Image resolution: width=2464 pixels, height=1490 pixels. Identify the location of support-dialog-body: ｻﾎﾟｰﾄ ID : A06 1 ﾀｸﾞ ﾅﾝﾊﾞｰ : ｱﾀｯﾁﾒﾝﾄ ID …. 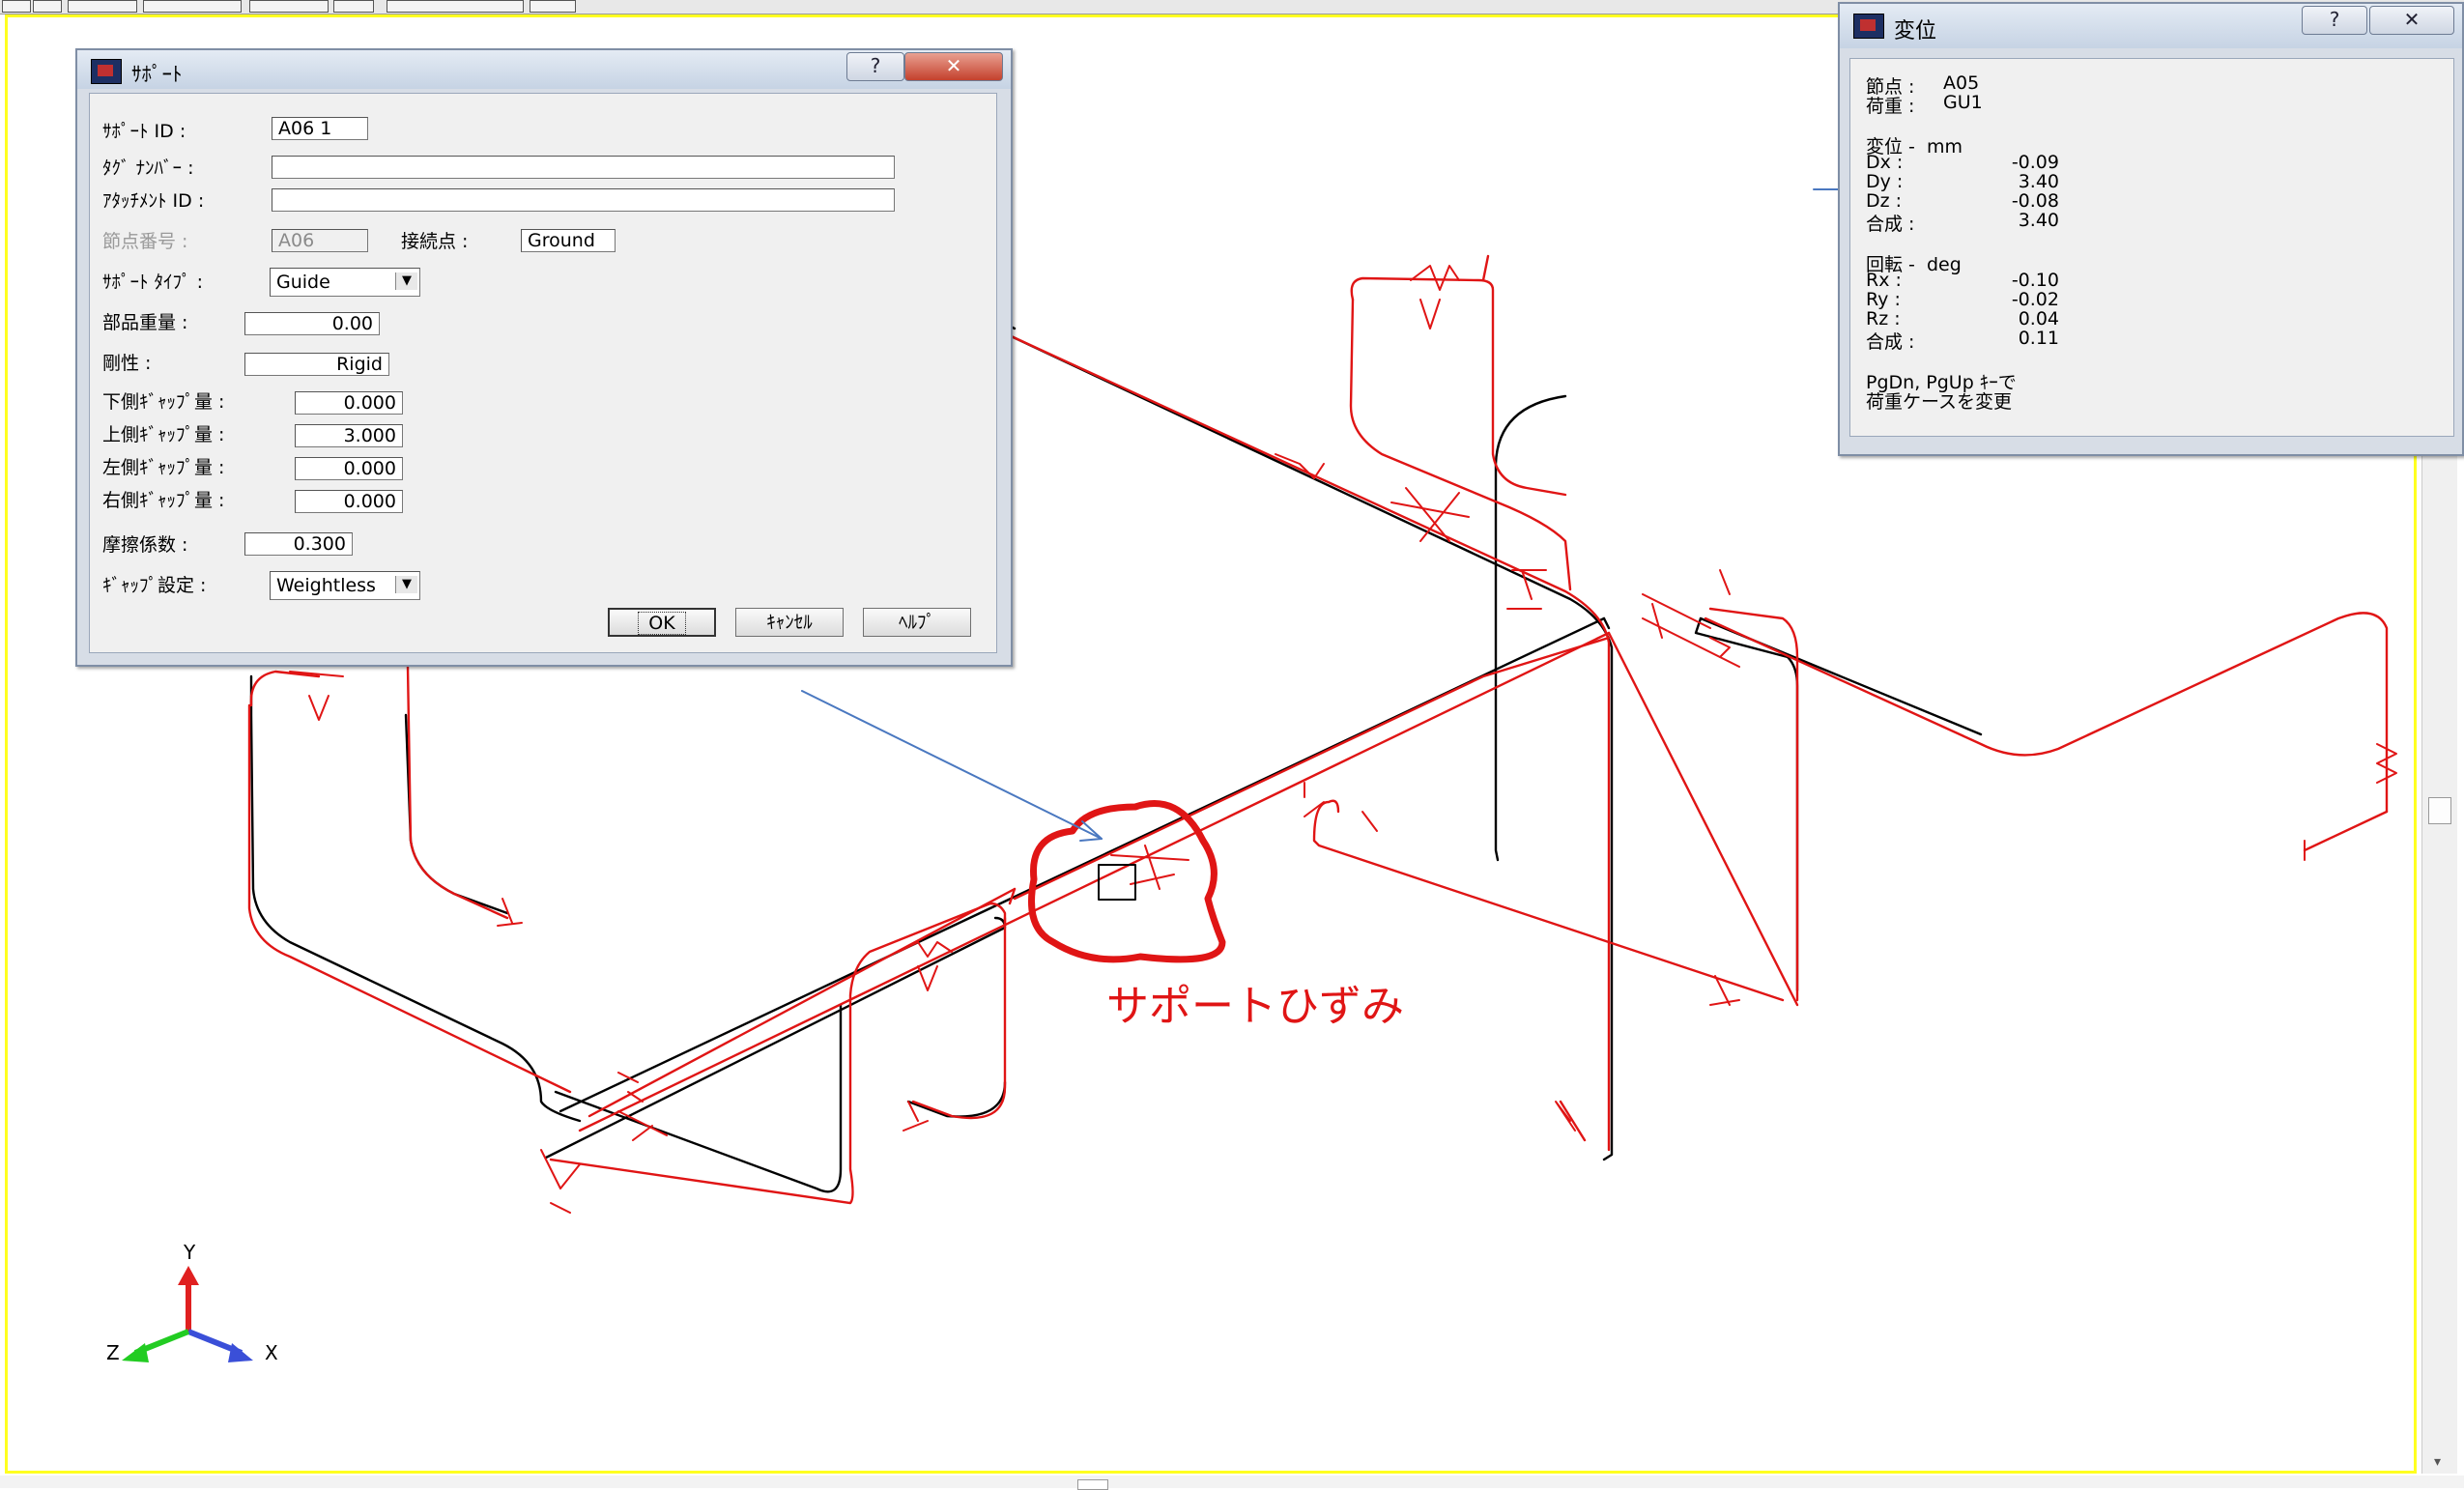
(543, 373).